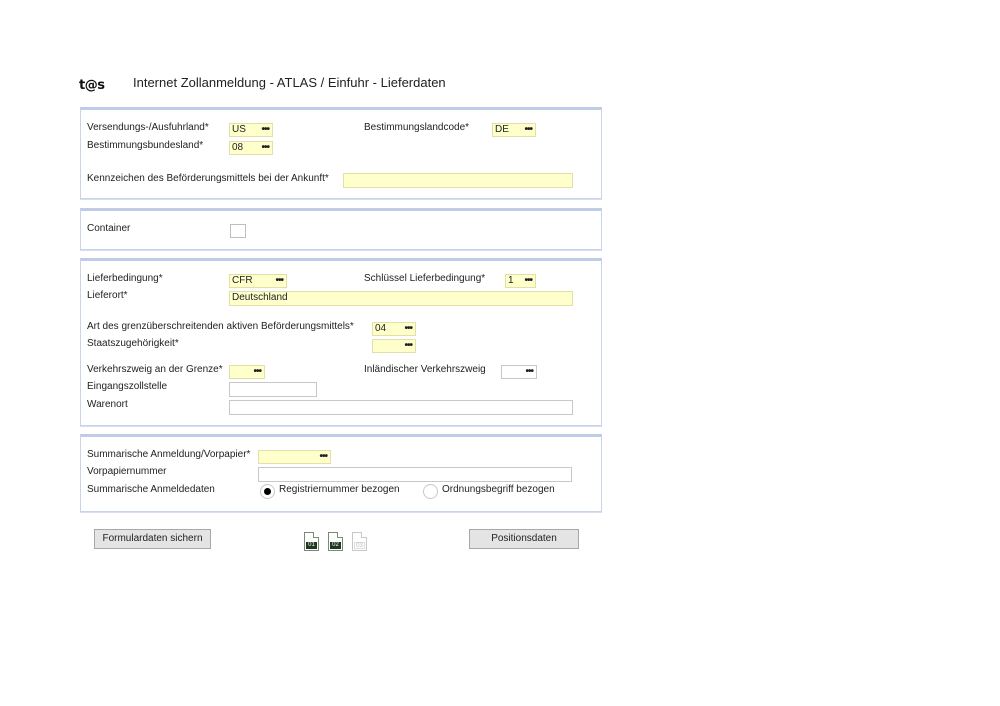 The height and width of the screenshot is (706, 1000). What do you see at coordinates (498, 489) in the screenshot?
I see `ordnungsbegriff-radio-label: Ordnungsbegriff bezogen` at bounding box center [498, 489].